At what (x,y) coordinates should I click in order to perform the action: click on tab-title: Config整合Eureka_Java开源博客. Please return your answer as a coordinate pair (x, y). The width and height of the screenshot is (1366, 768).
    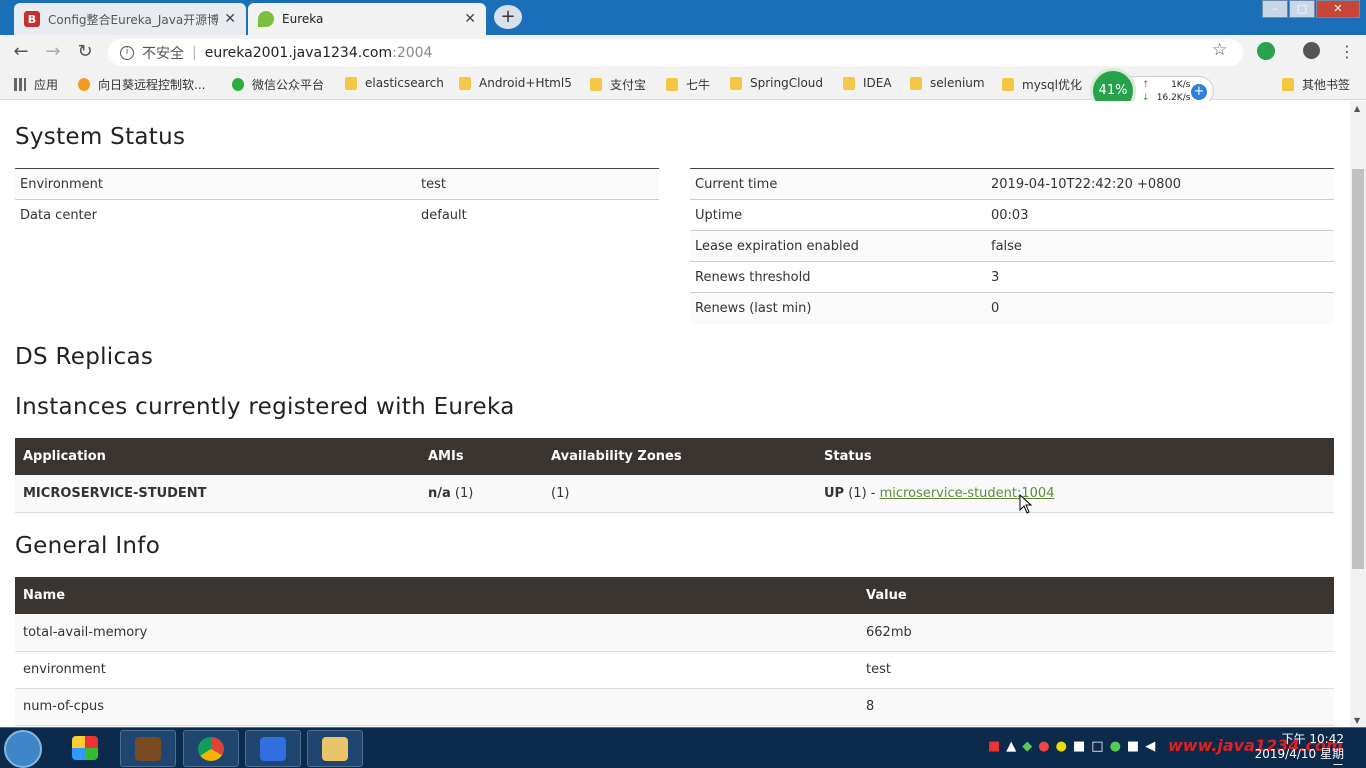
    Looking at the image, I should click on (133, 19).